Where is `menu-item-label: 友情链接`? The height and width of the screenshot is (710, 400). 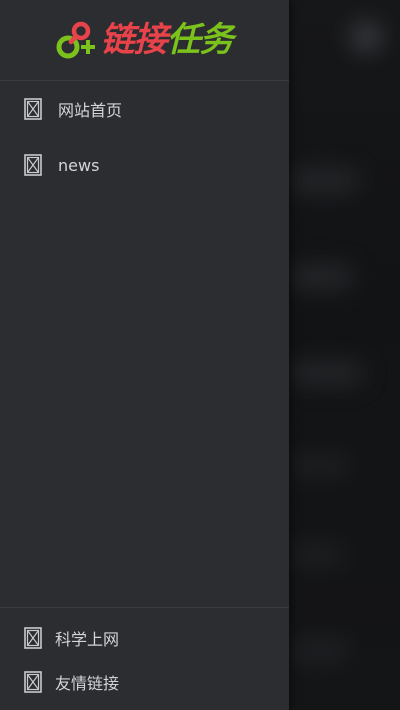 menu-item-label: 友情链接 is located at coordinates (87, 683).